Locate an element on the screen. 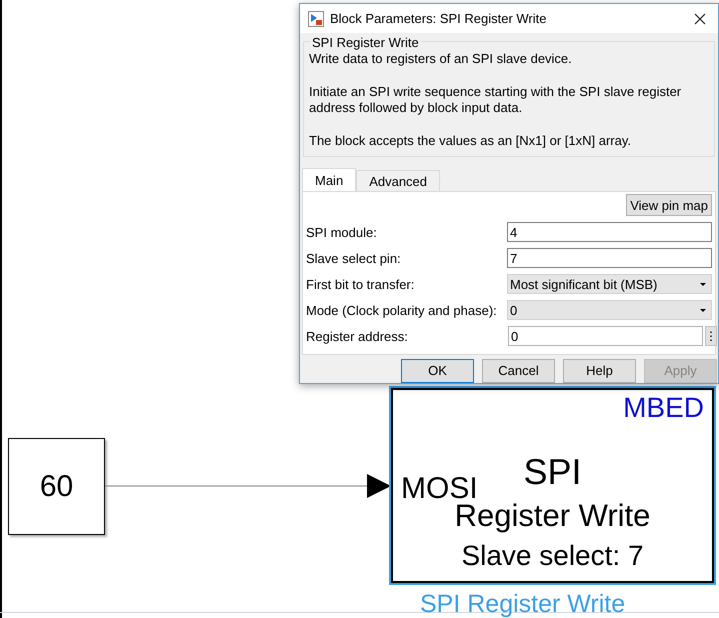  description-text: Initiate an SPI write sequence starting with the SPI slave register address followed by block input data. is located at coordinates (495, 100).